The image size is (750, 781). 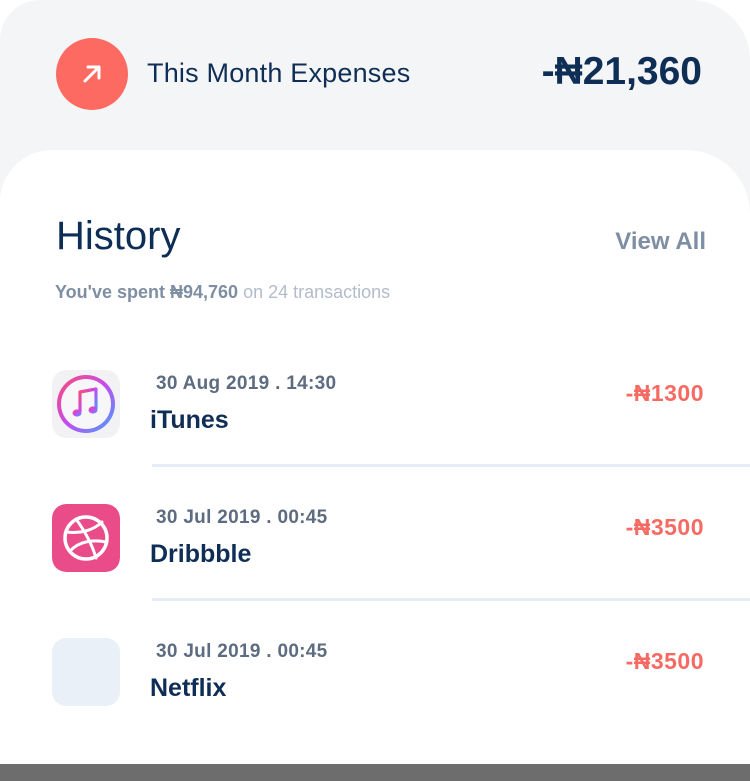 I want to click on spent-summary: You've spent ₦94,760 on 24 transactions, so click(x=222, y=292).